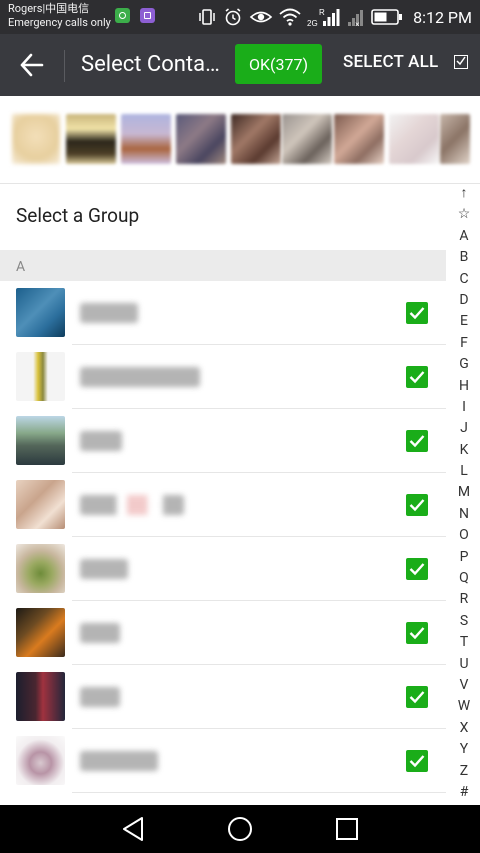 The image size is (480, 853). Describe the element at coordinates (464, 514) in the screenshot. I see `index-letter: N` at that location.